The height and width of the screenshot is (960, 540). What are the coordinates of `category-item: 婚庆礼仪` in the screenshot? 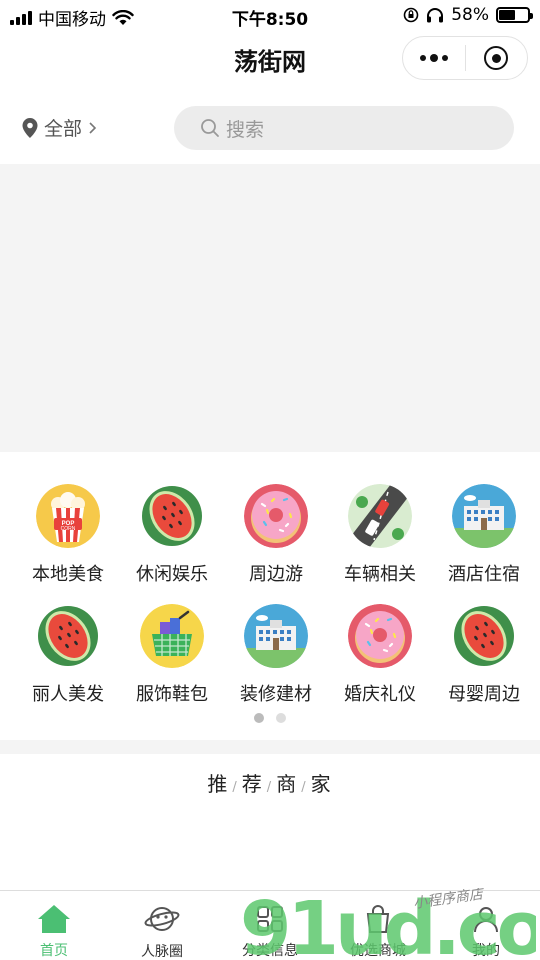 It's located at (380, 664).